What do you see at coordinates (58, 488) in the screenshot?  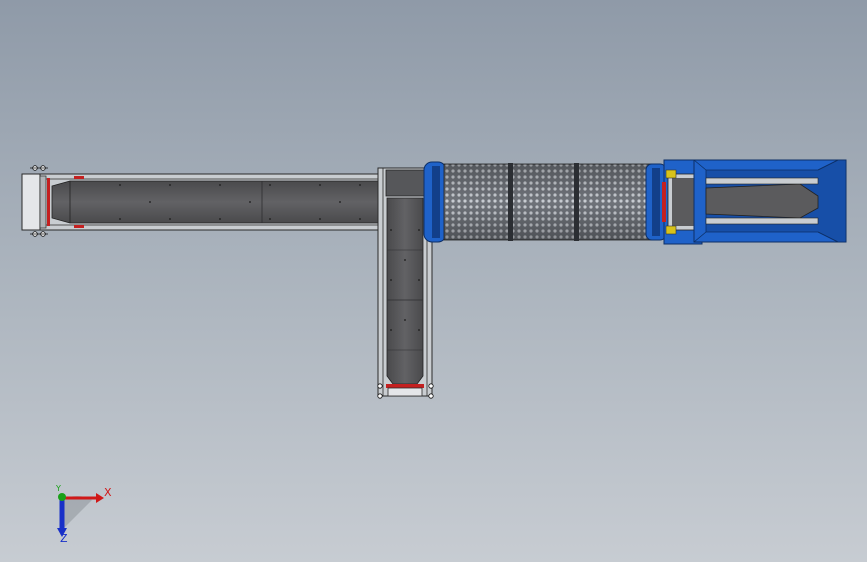 I see `y-axis-label: Y` at bounding box center [58, 488].